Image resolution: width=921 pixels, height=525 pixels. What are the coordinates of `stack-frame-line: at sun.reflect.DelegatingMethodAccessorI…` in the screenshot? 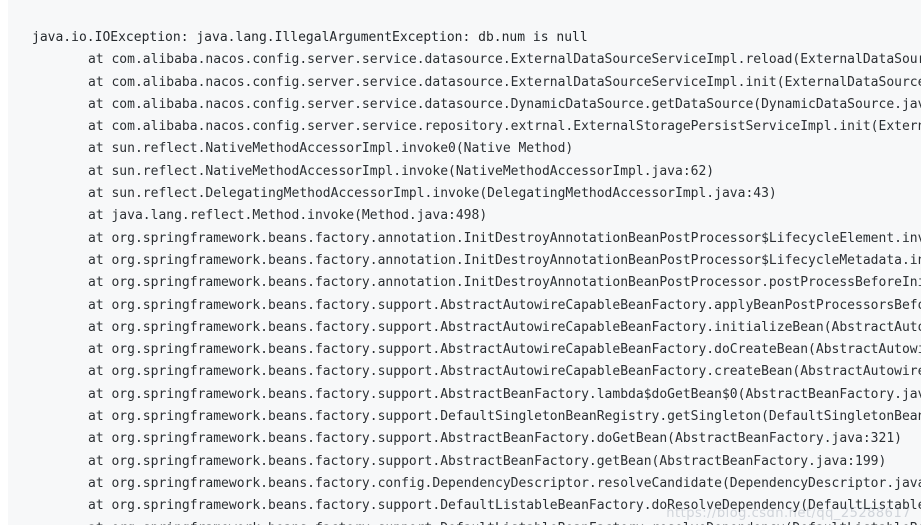 It's located at (432, 194).